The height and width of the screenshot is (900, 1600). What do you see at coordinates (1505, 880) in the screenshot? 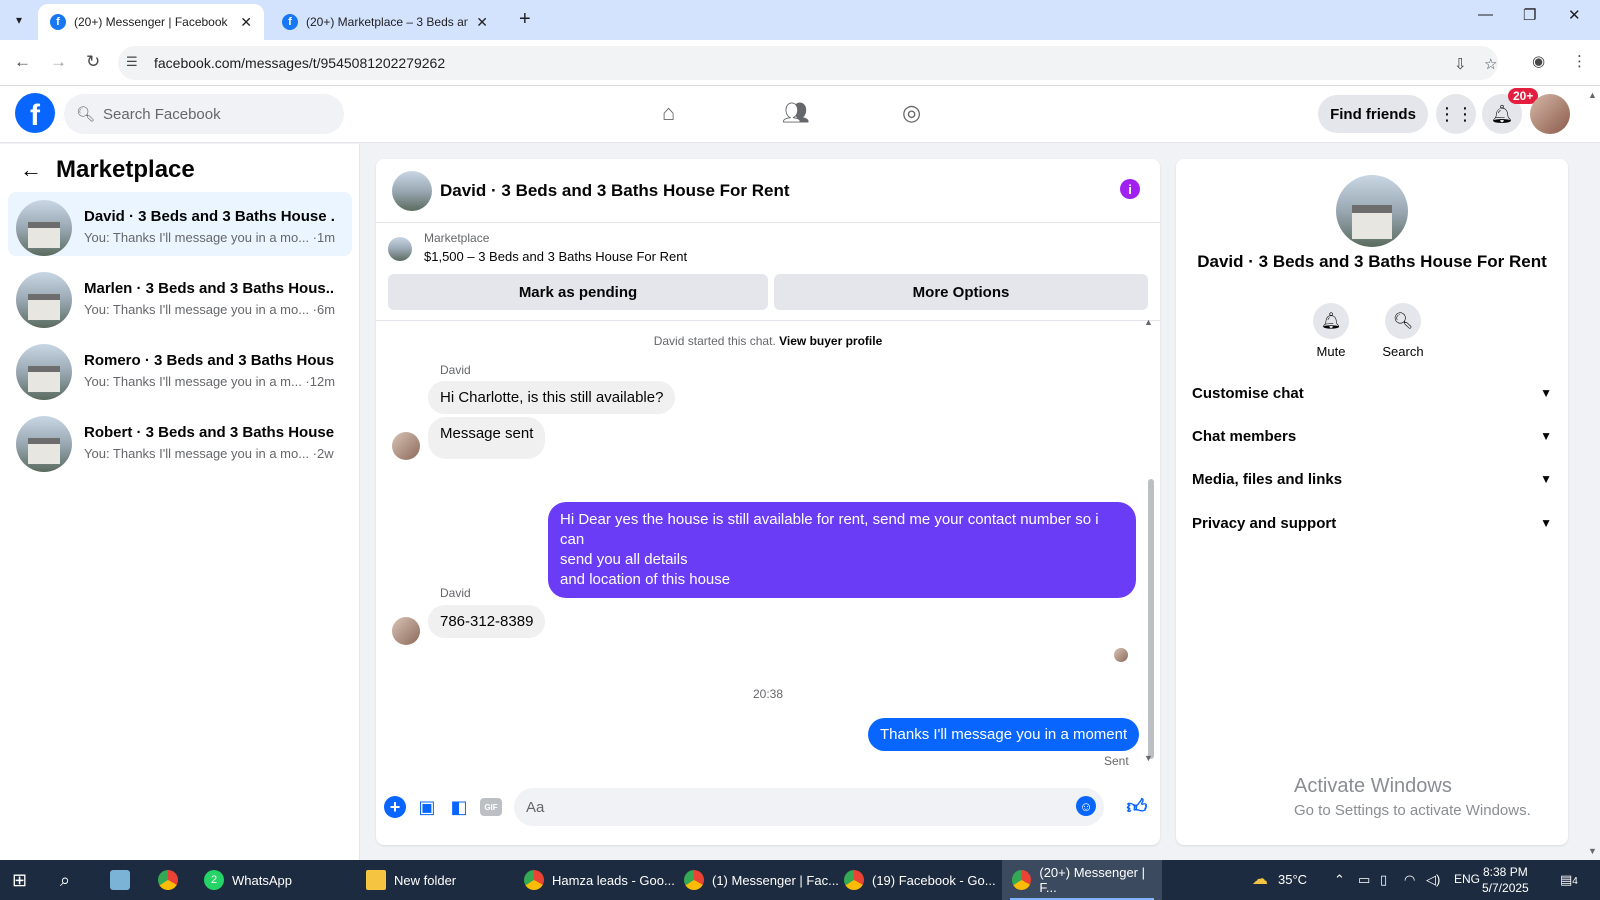
I see `clock: 8:38 PM 5/7/2025` at bounding box center [1505, 880].